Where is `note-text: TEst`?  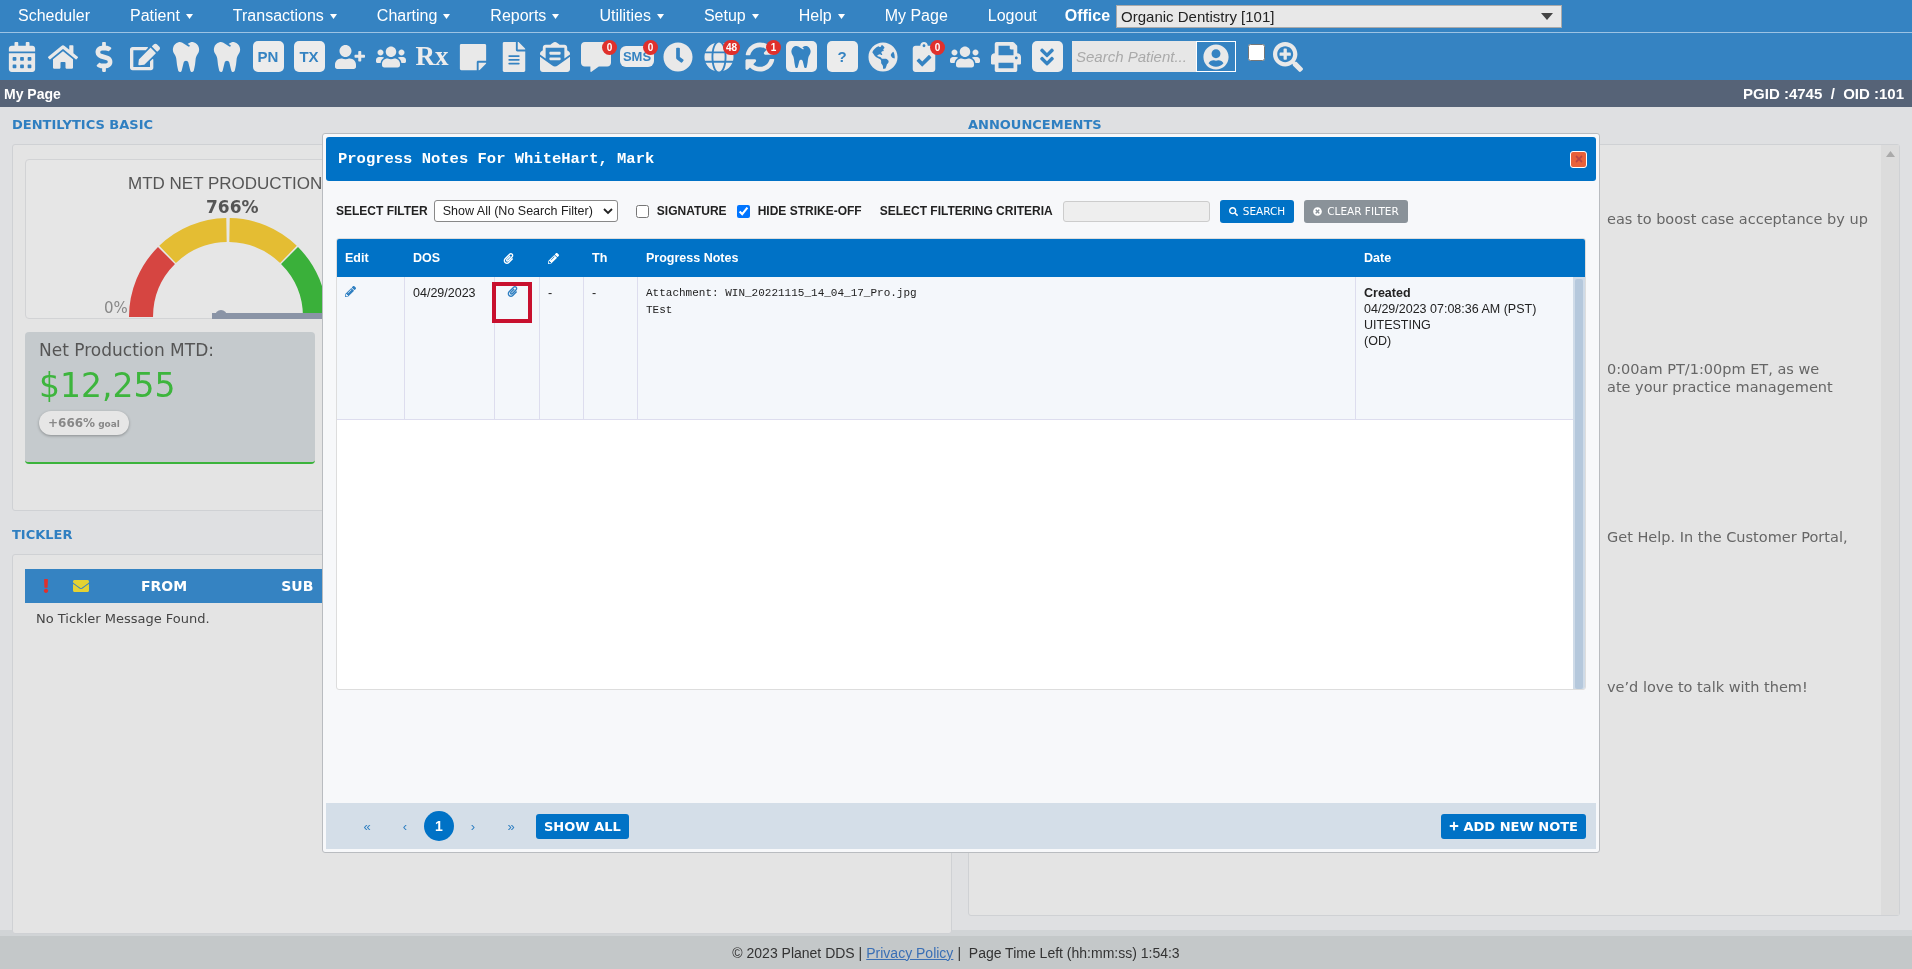 note-text: TEst is located at coordinates (660, 310).